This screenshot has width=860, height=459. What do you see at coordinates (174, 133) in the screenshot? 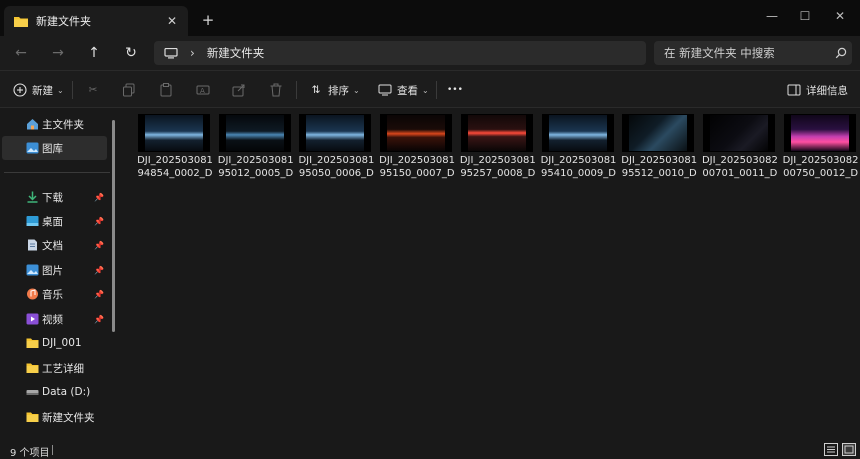
I see `thumbnail-image` at bounding box center [174, 133].